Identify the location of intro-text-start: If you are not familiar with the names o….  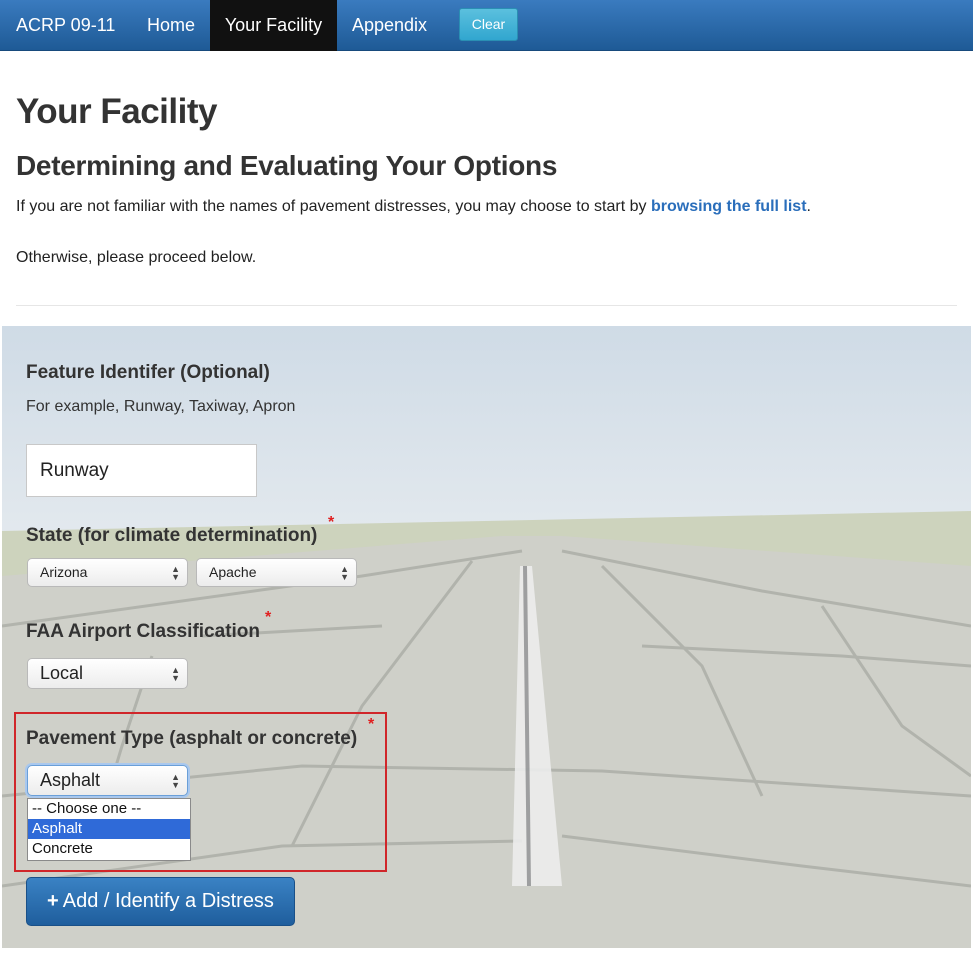
(333, 206).